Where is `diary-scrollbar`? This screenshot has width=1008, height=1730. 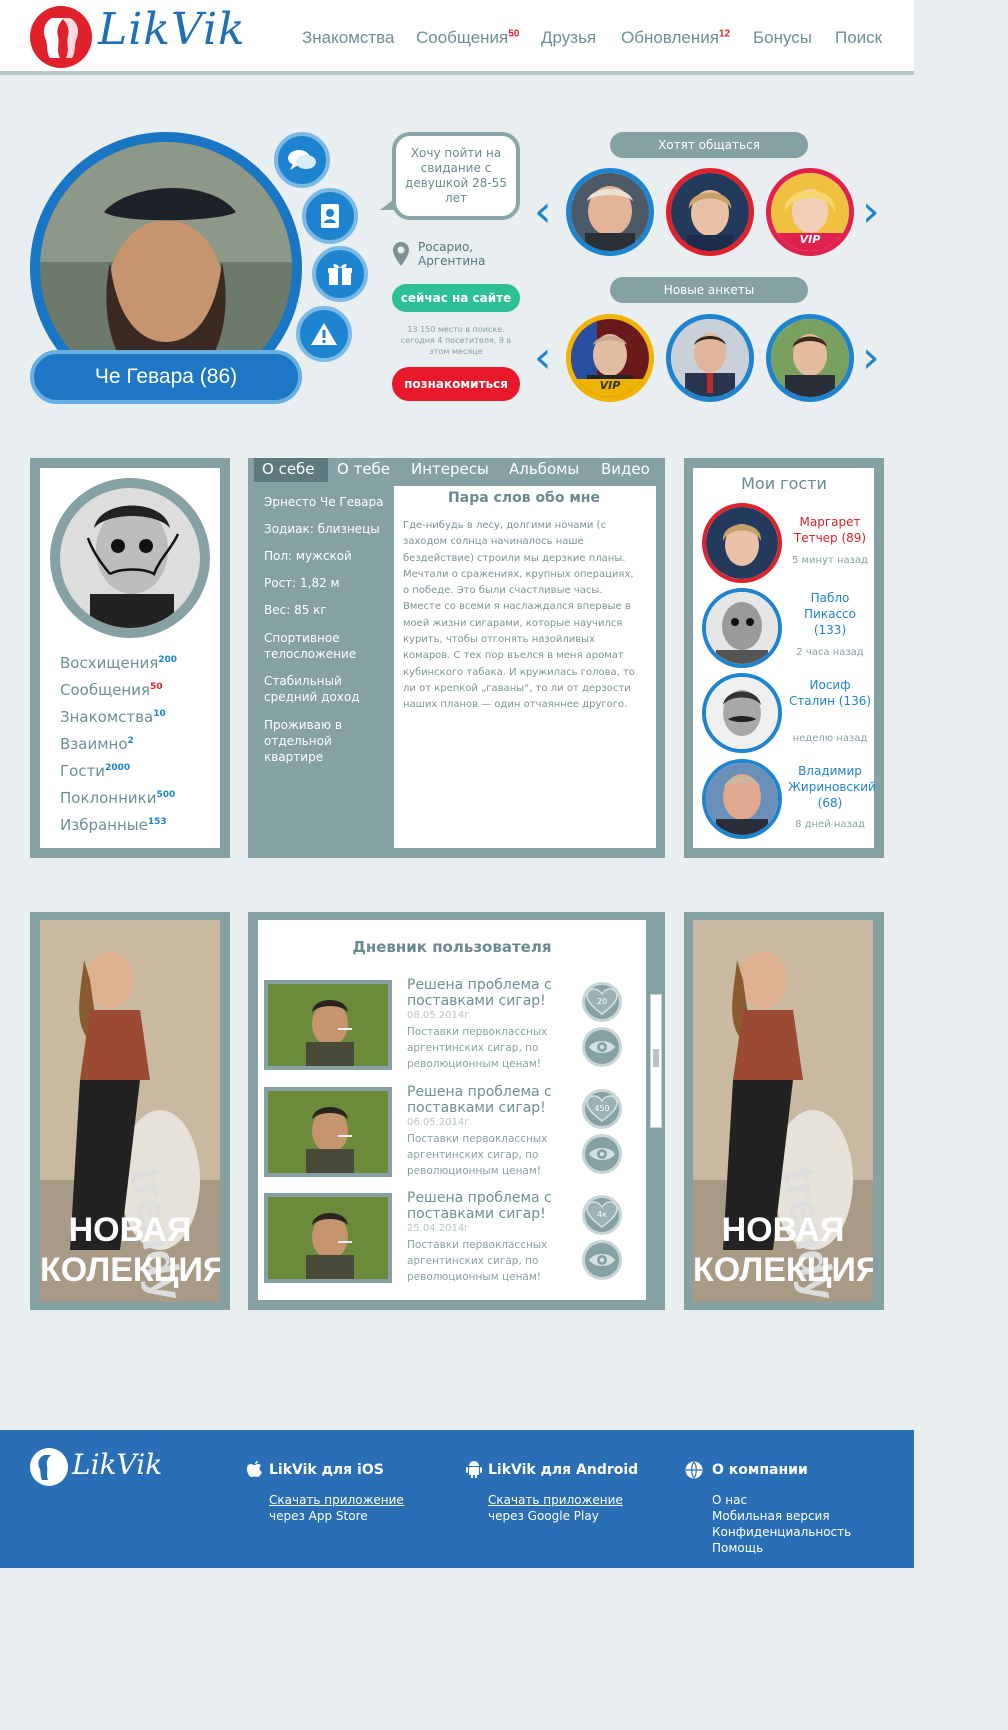
diary-scrollbar is located at coordinates (656, 1061).